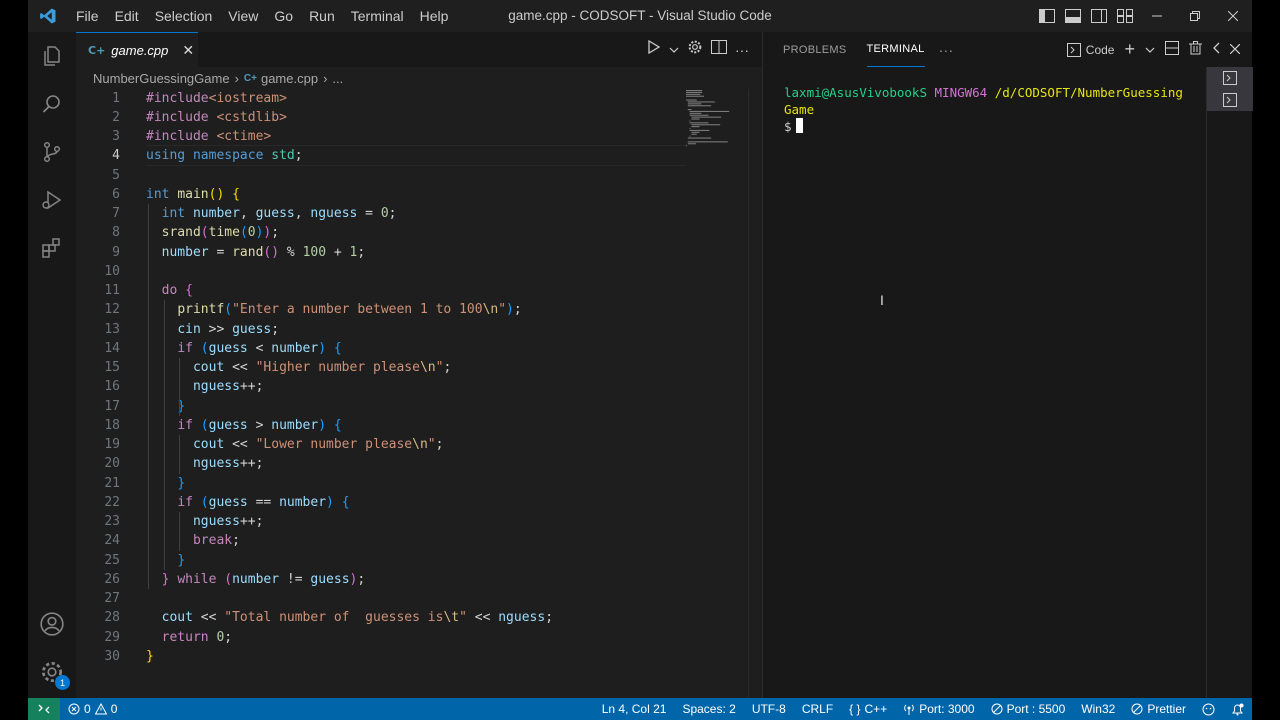 This screenshot has height=720, width=1280. What do you see at coordinates (381, 117) in the screenshot?
I see `code-line: 2 #include <cstdlib>` at bounding box center [381, 117].